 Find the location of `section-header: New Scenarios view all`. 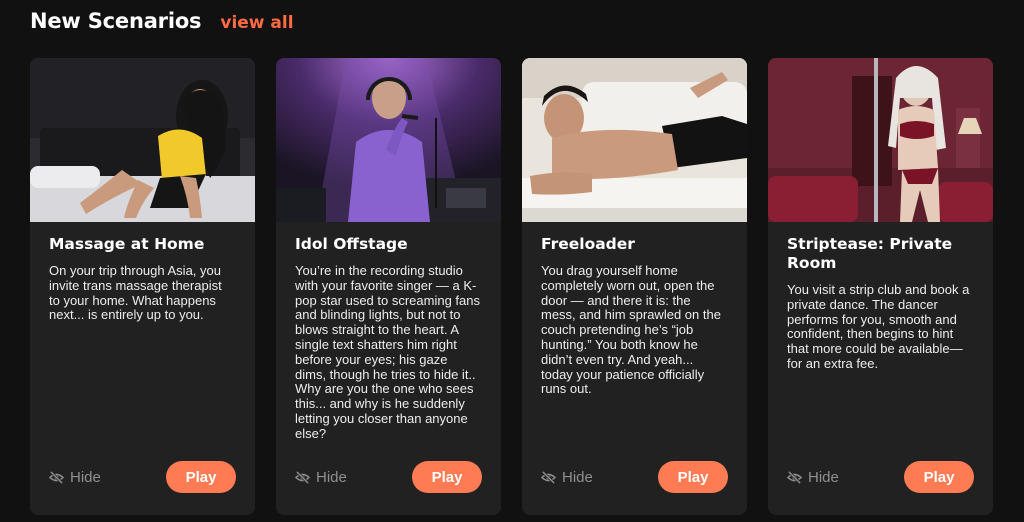

section-header: New Scenarios view all is located at coordinates (162, 25).